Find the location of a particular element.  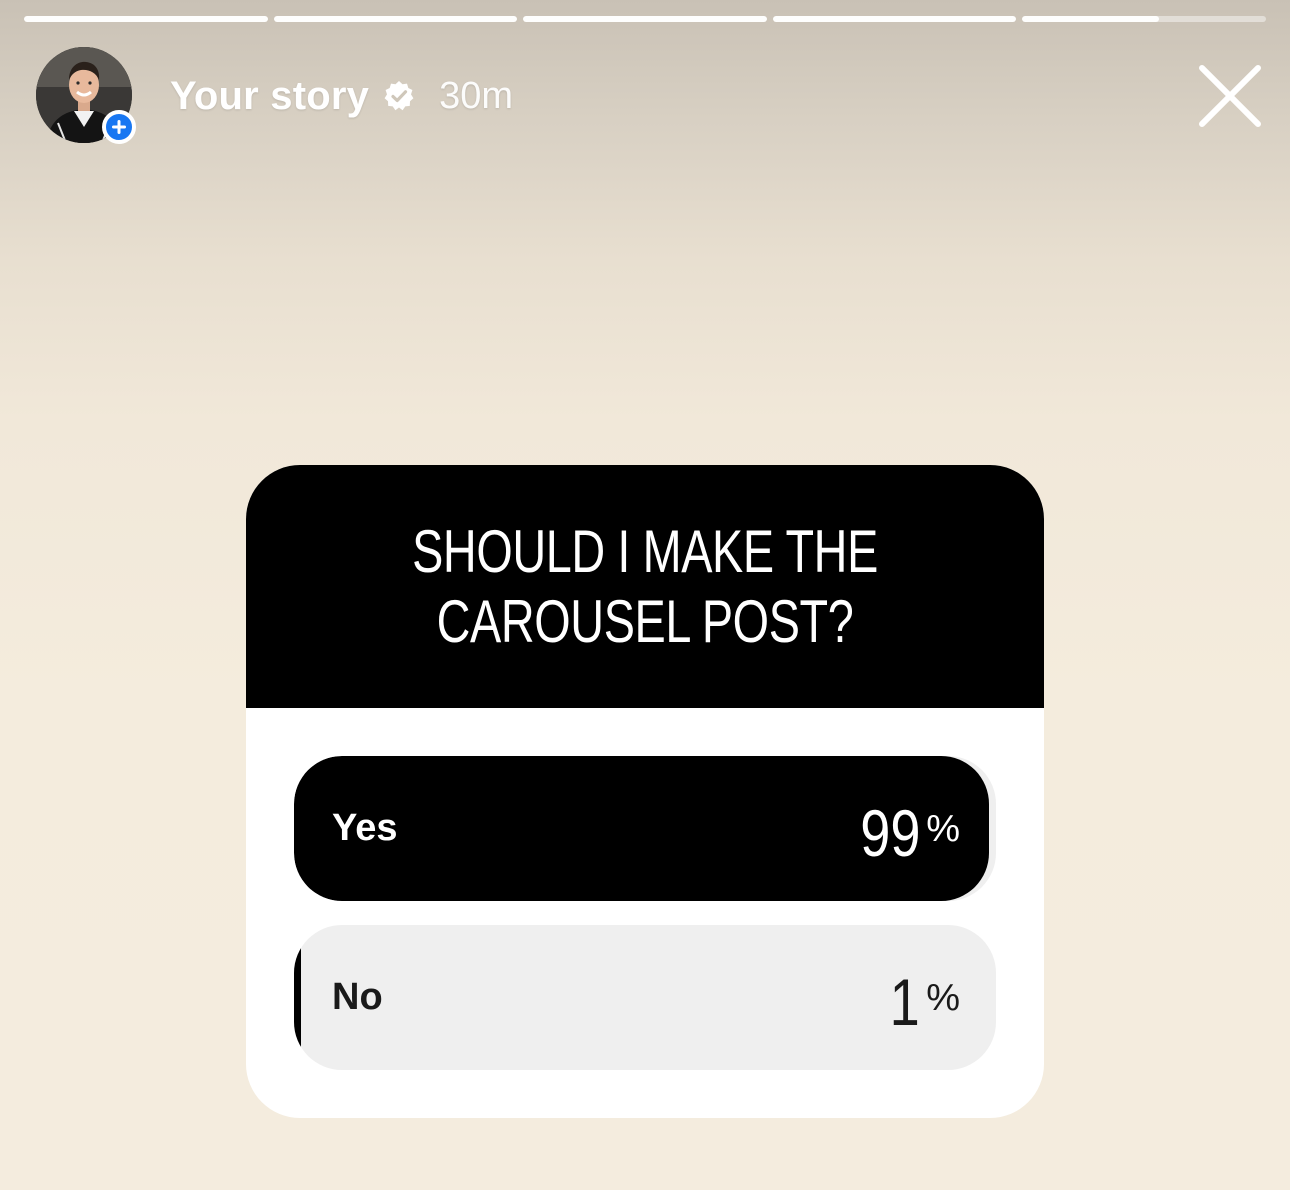

add-story-button is located at coordinates (119, 127).